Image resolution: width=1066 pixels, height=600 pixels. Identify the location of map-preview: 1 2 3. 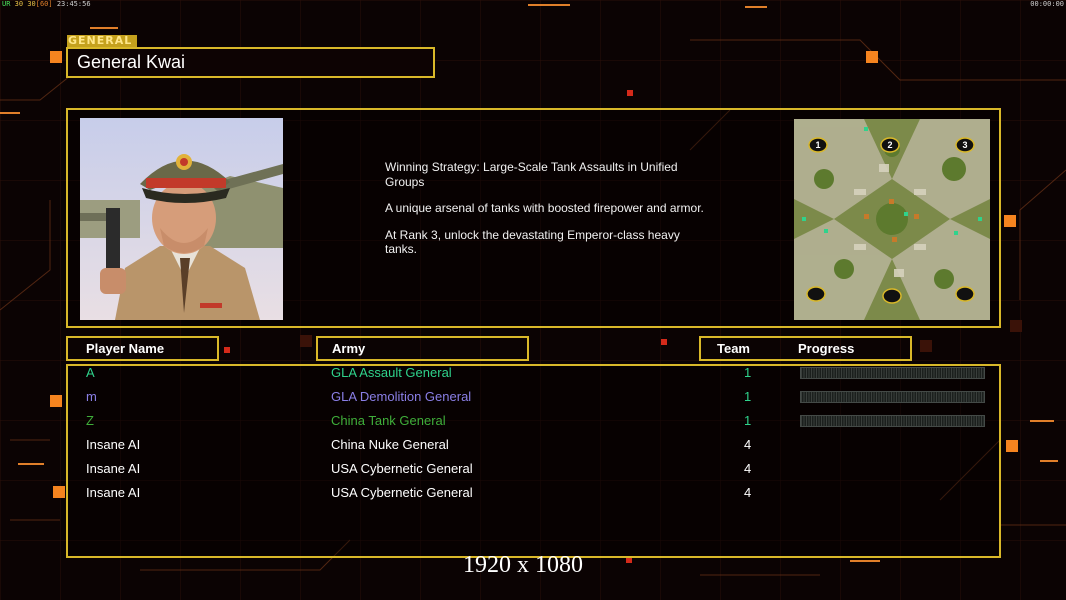
(892, 219).